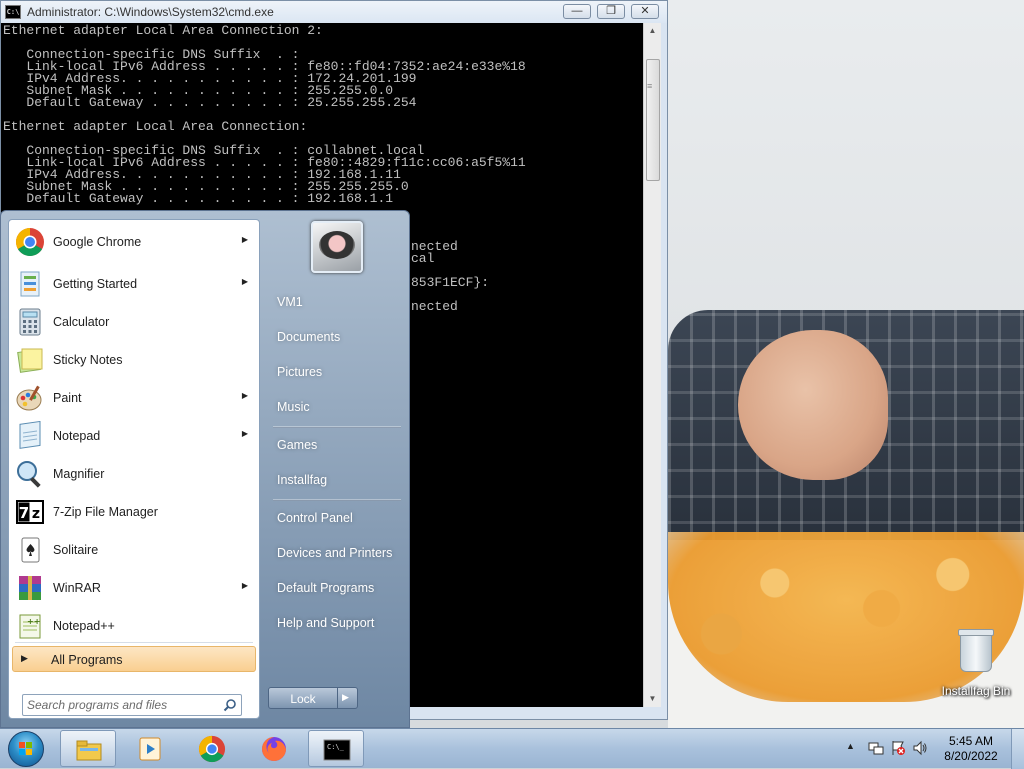 This screenshot has height=769, width=1024. What do you see at coordinates (325, 623) in the screenshot?
I see `place-help-and-support: Help and Support` at bounding box center [325, 623].